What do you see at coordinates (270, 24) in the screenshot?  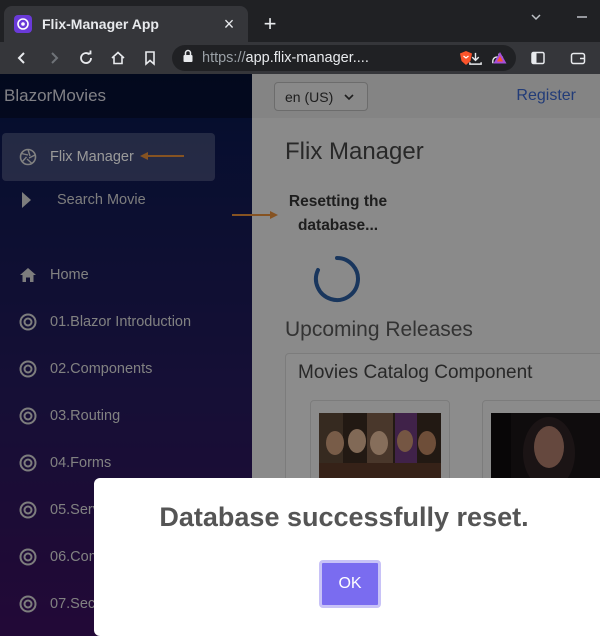 I see `new-tab-button: +` at bounding box center [270, 24].